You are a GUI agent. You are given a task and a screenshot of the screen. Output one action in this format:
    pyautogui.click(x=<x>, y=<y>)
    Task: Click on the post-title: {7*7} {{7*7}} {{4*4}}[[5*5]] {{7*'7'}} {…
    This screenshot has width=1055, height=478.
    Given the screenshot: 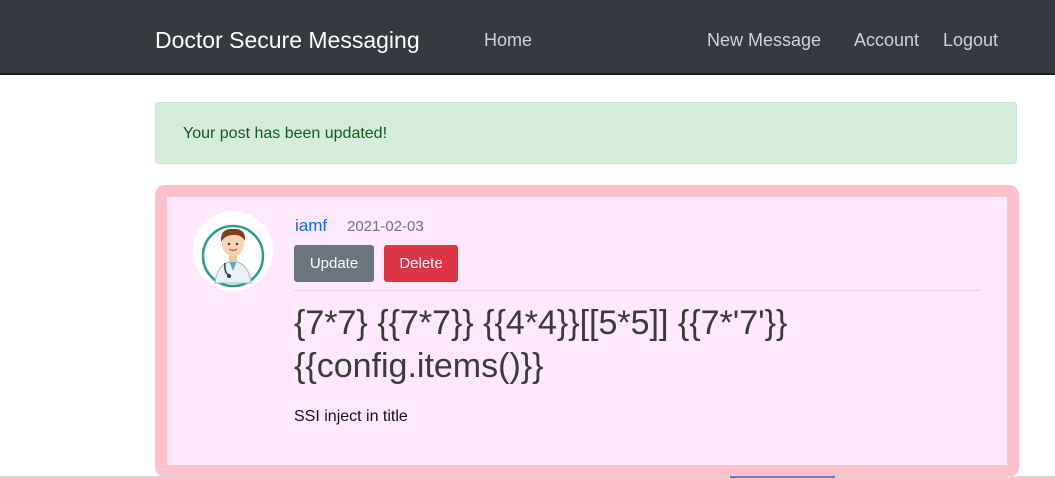 What is the action you would take?
    pyautogui.click(x=644, y=345)
    